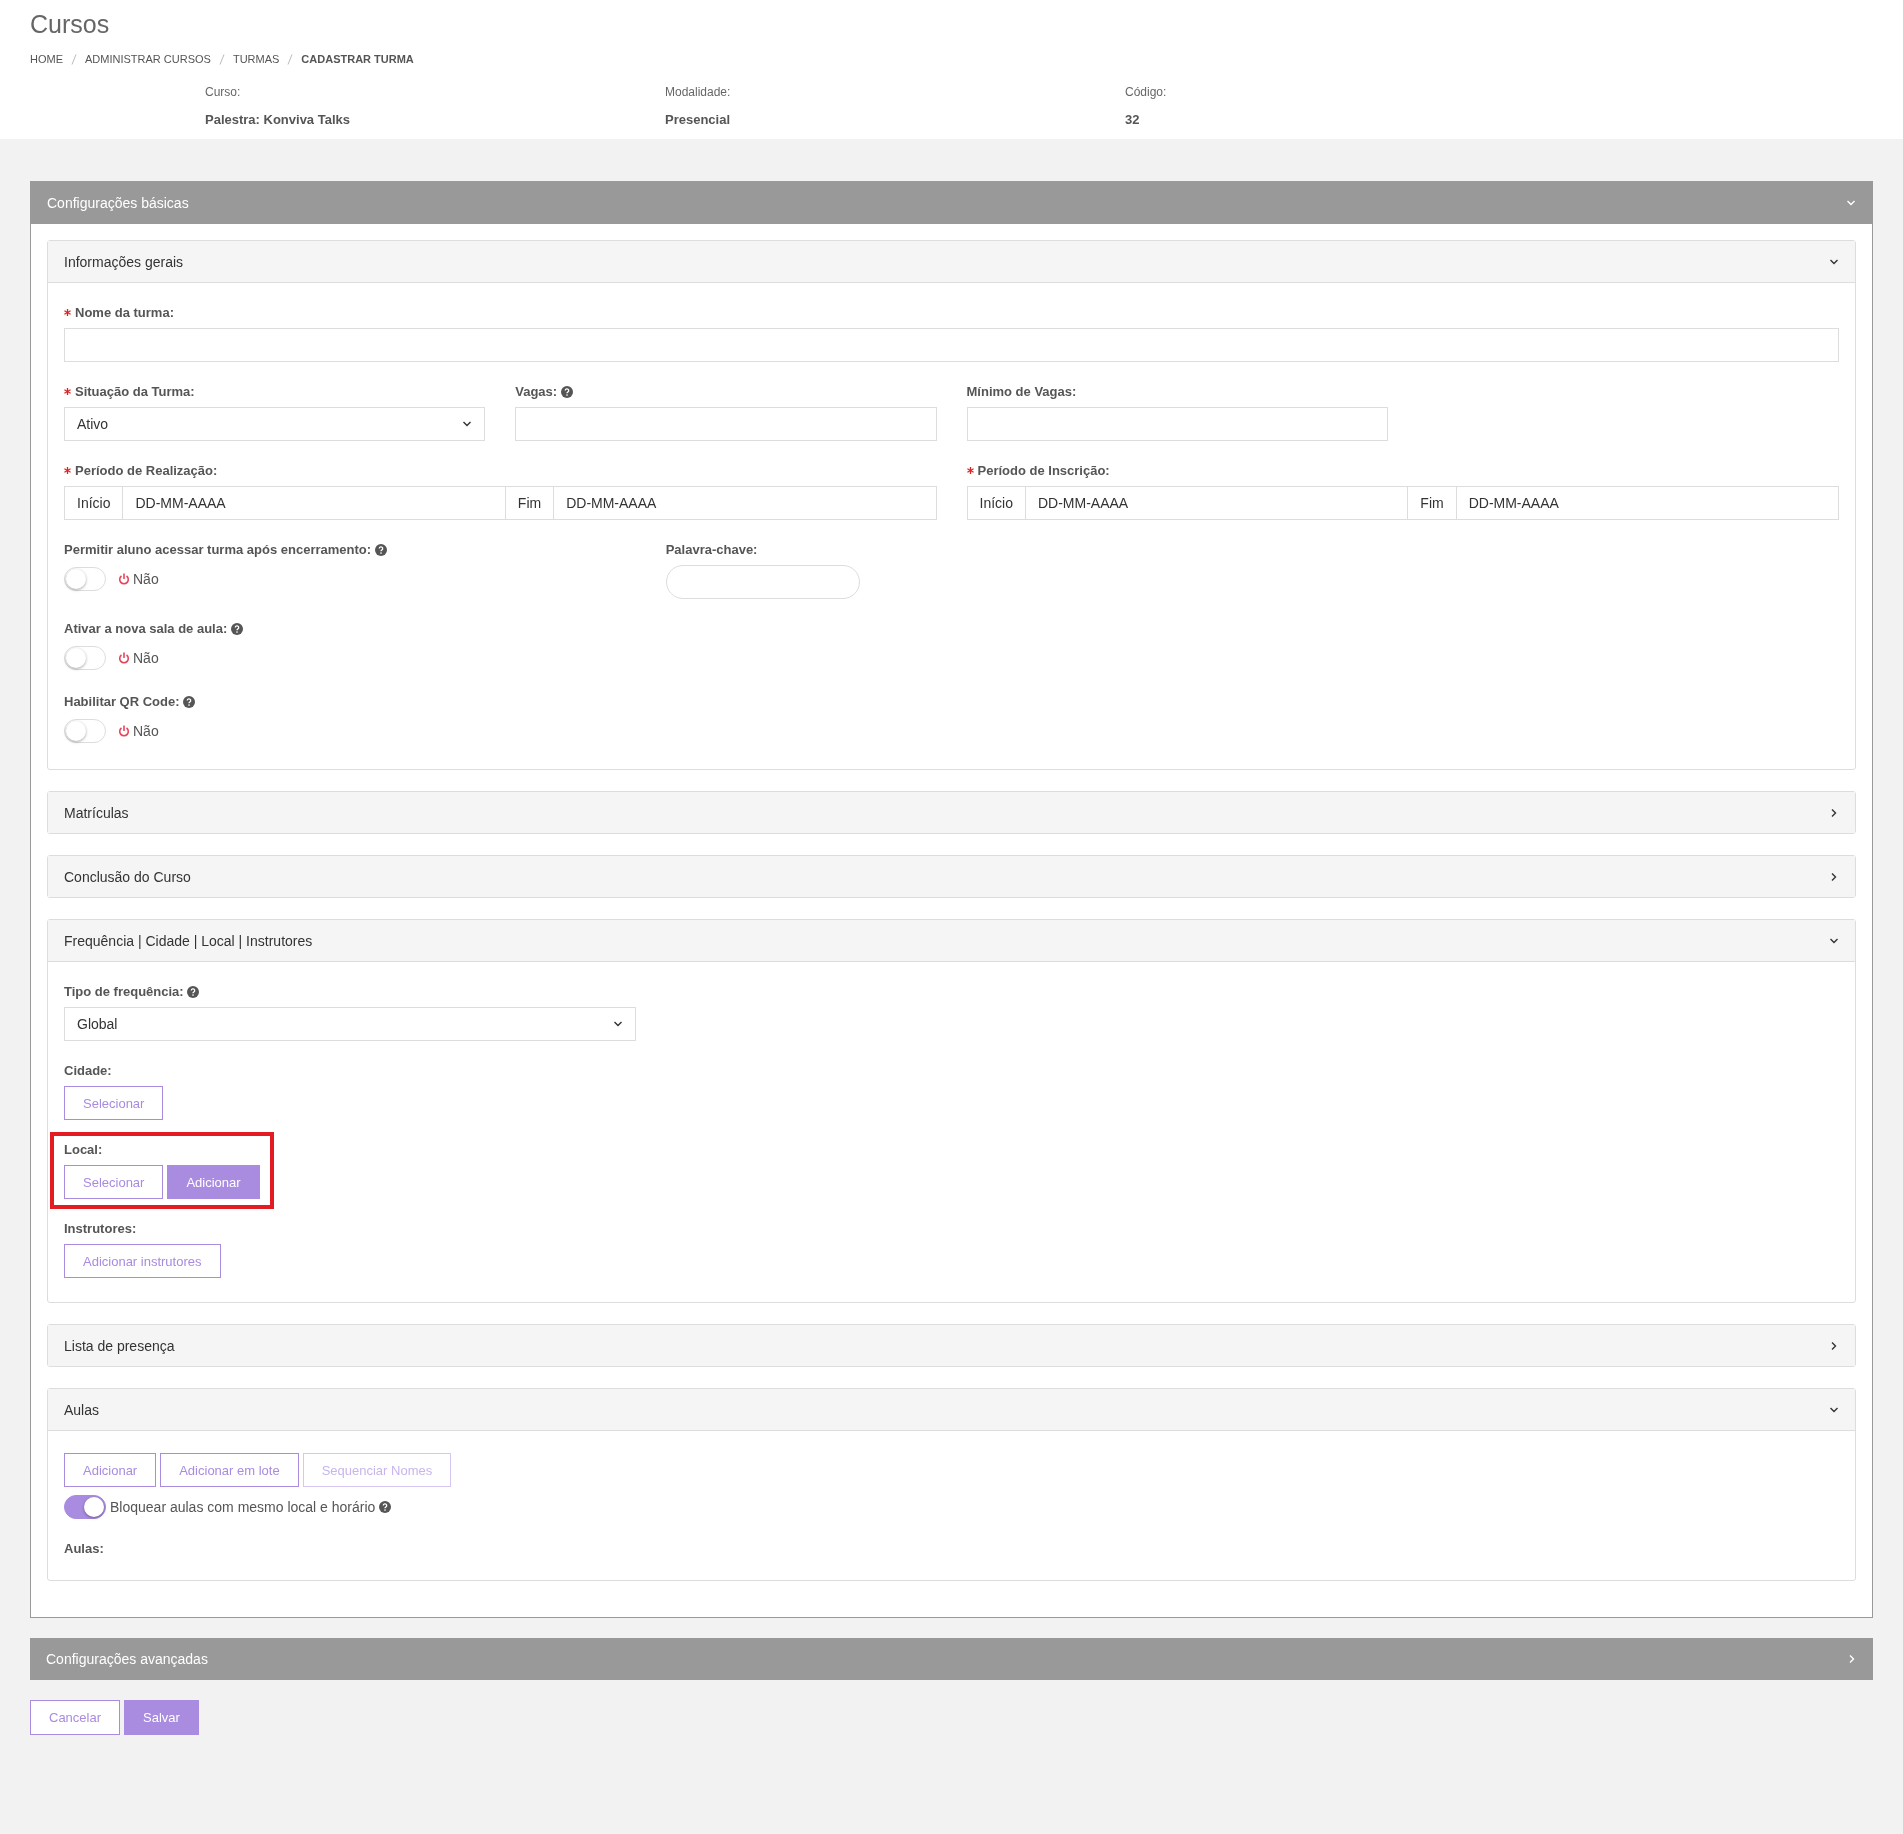  Describe the element at coordinates (84, 1548) in the screenshot. I see `field-label: Aulas:` at that location.